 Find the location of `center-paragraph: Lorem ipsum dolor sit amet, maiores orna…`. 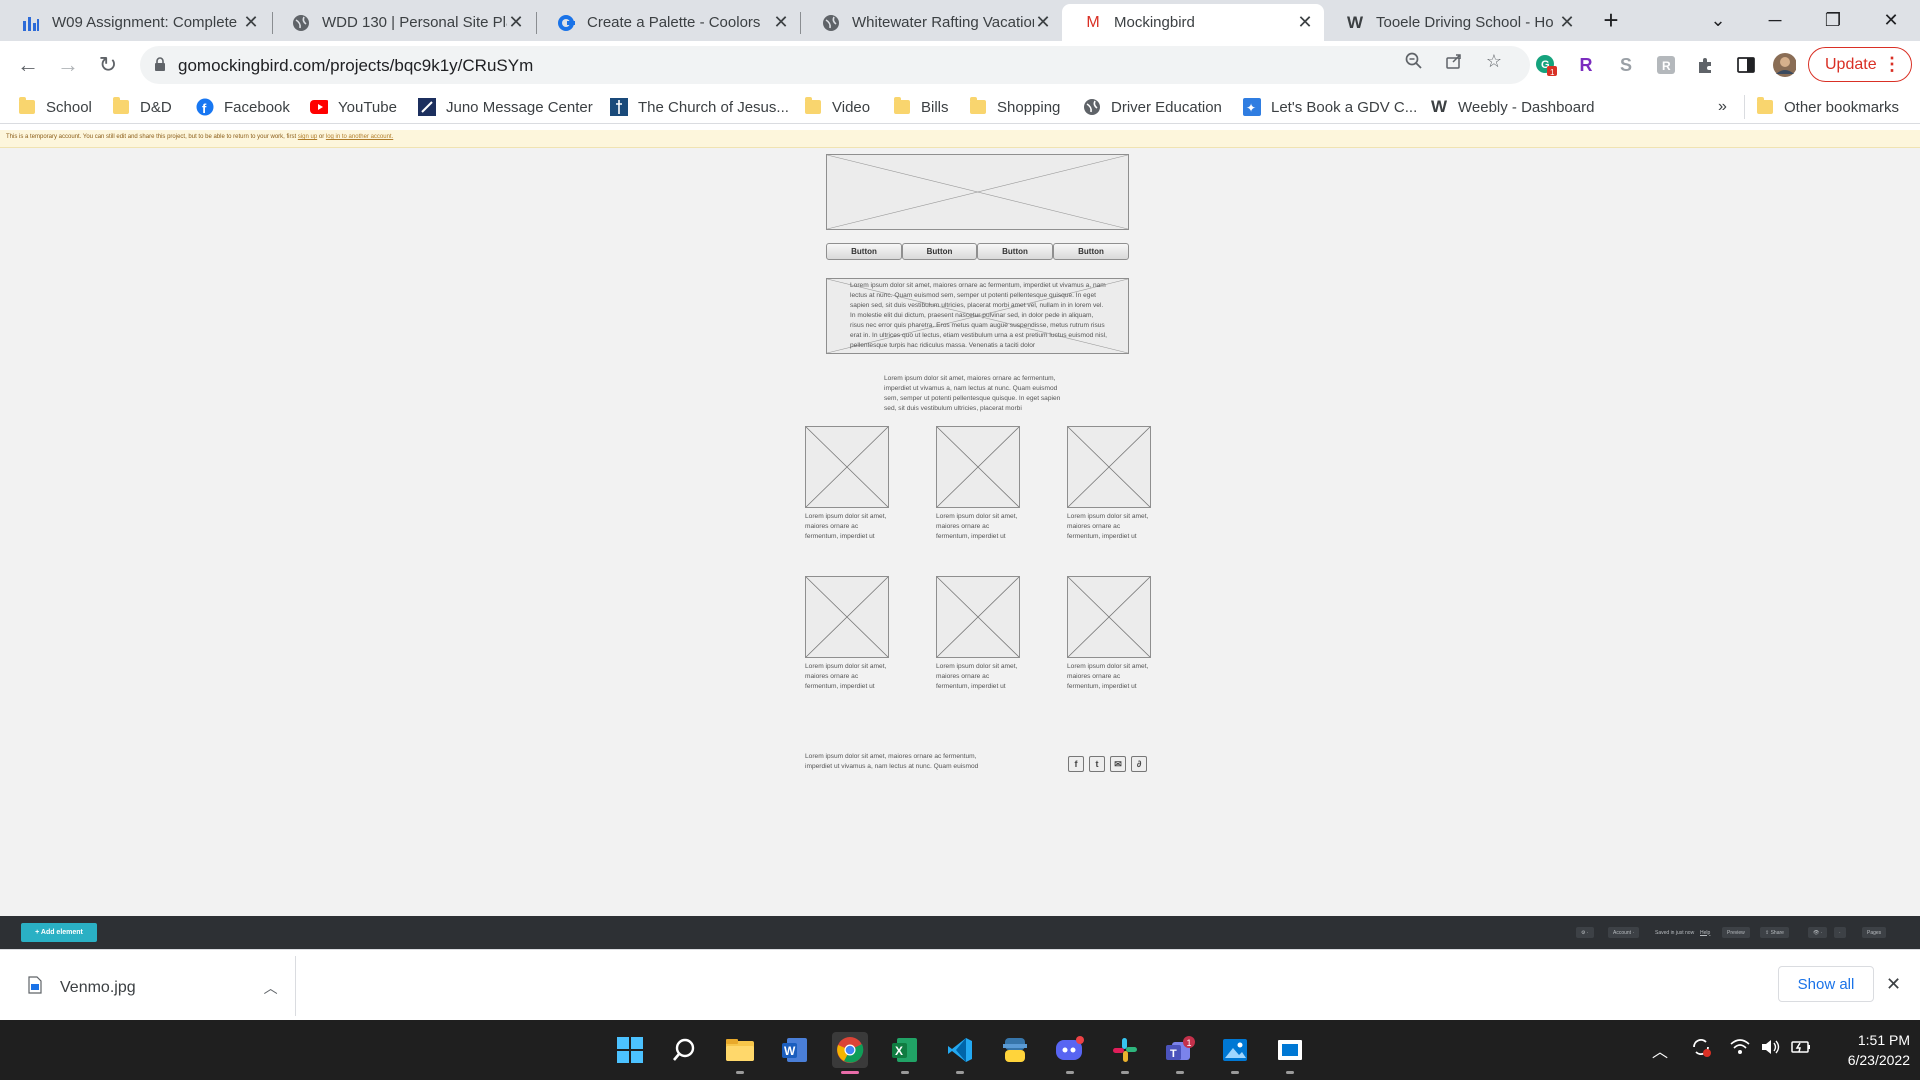

center-paragraph: Lorem ipsum dolor sit amet, maiores orna… is located at coordinates (975, 394).